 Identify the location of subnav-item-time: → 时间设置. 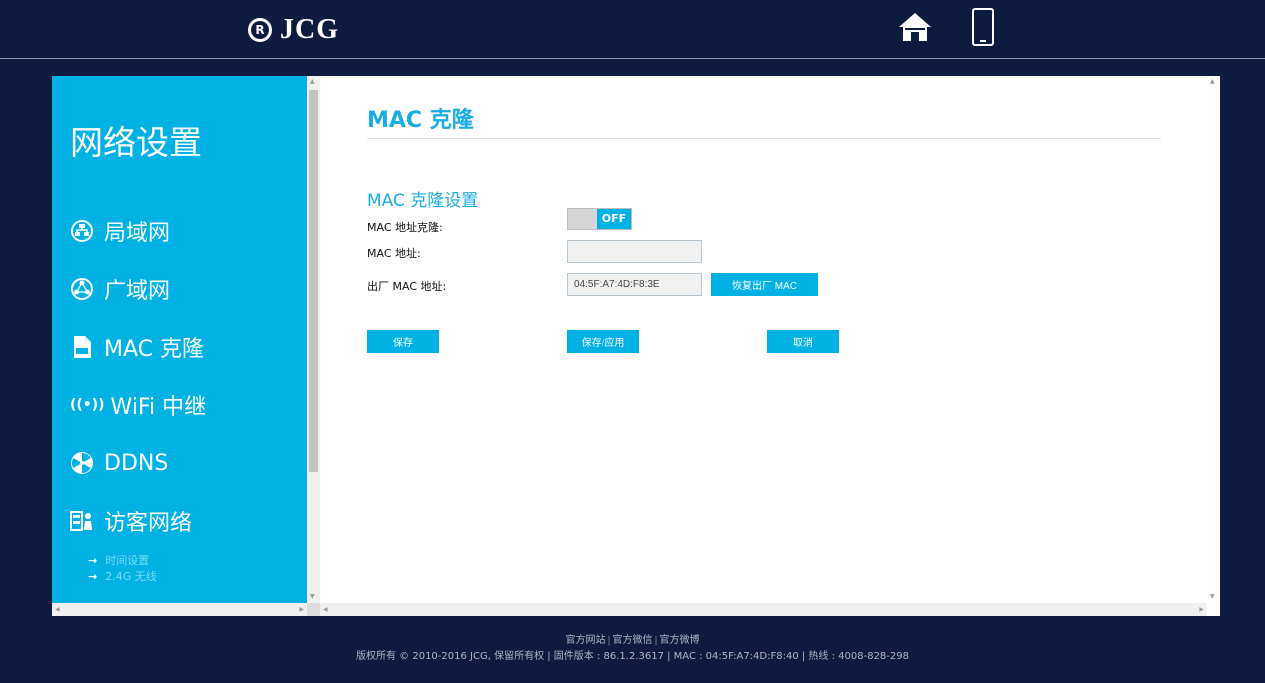
(122, 560).